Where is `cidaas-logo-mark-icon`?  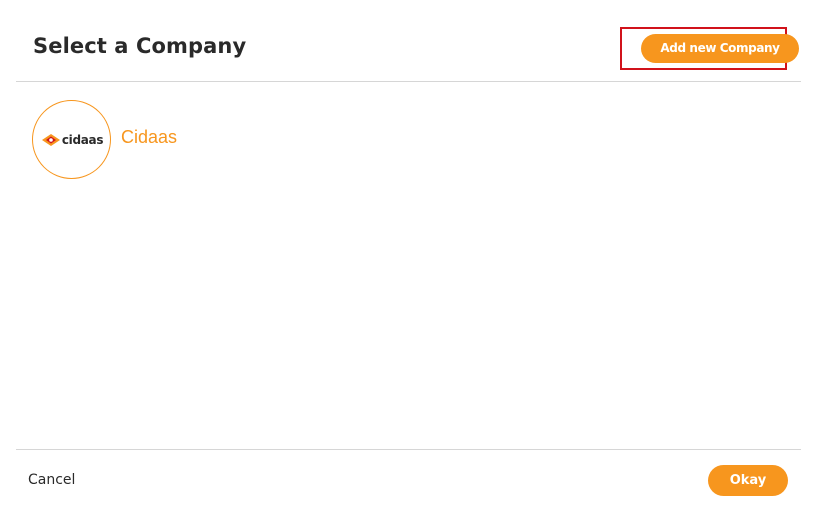
cidaas-logo-mark-icon is located at coordinates (50, 139).